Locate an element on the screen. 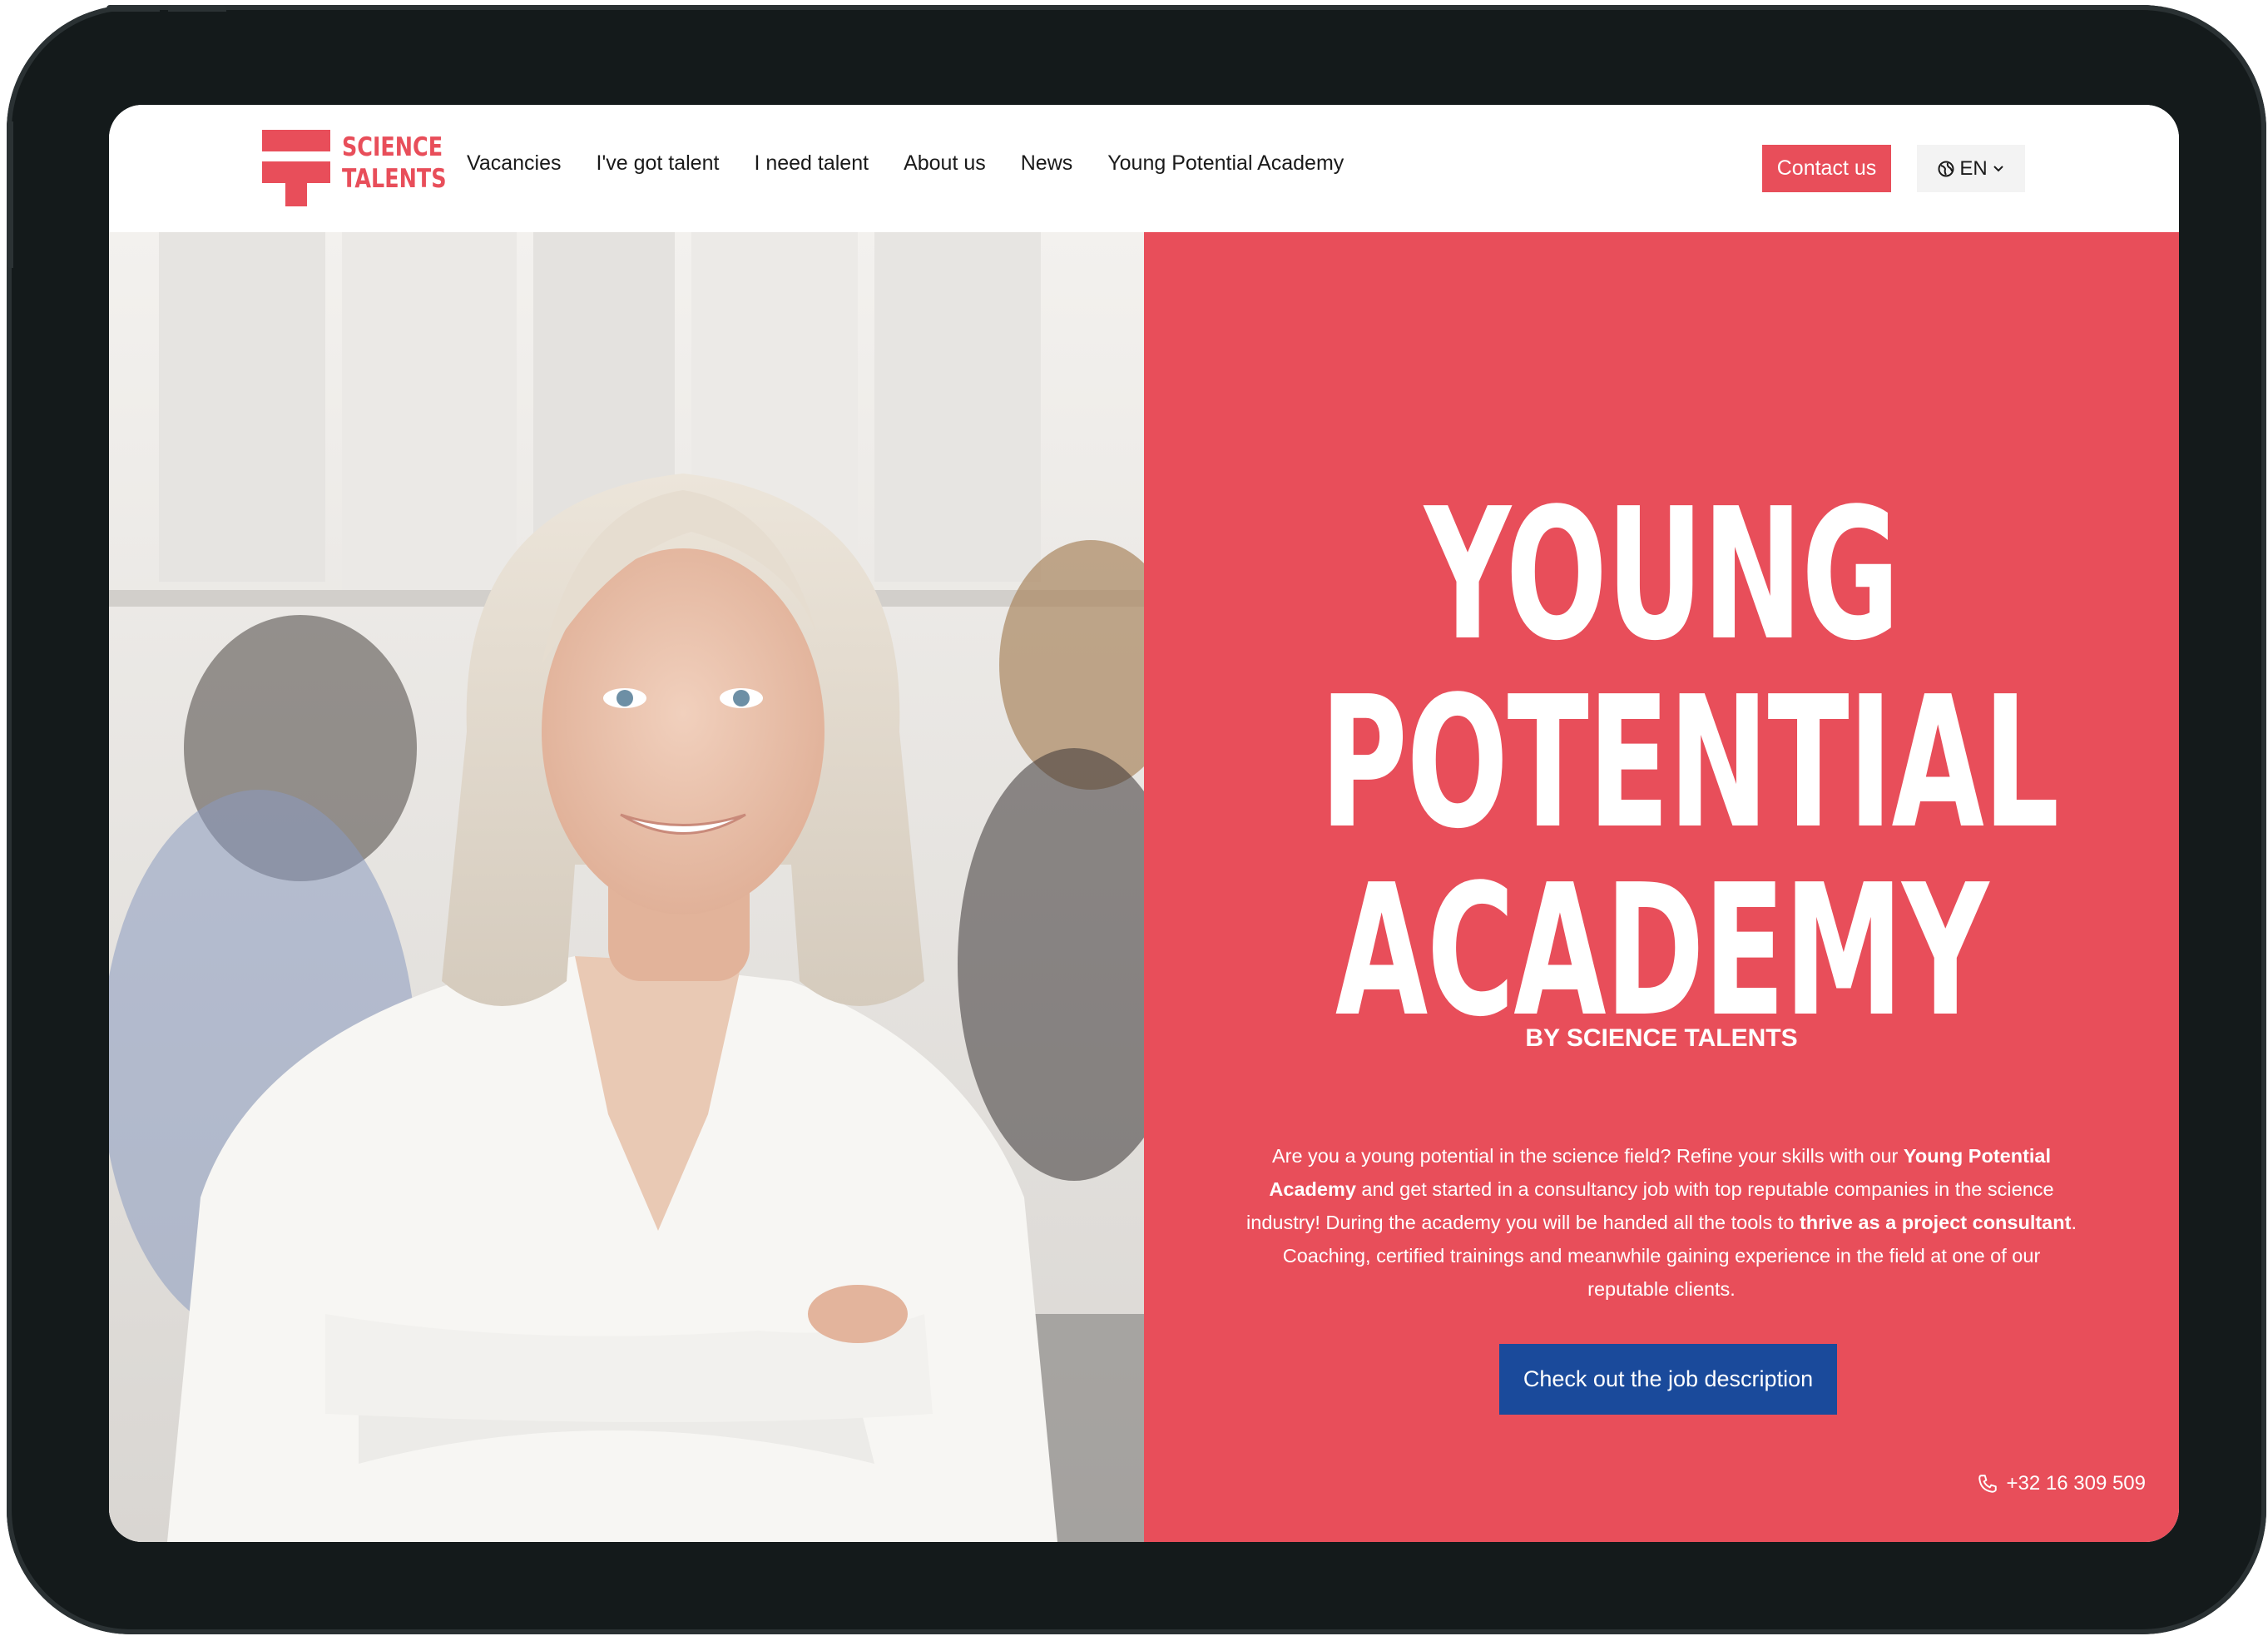 Image resolution: width=2268 pixels, height=1641 pixels. nav-item-about-us: About us is located at coordinates (945, 163).